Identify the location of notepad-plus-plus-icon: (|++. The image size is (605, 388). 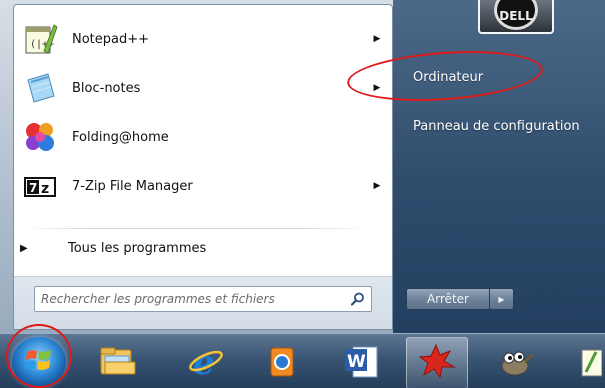
(40, 39).